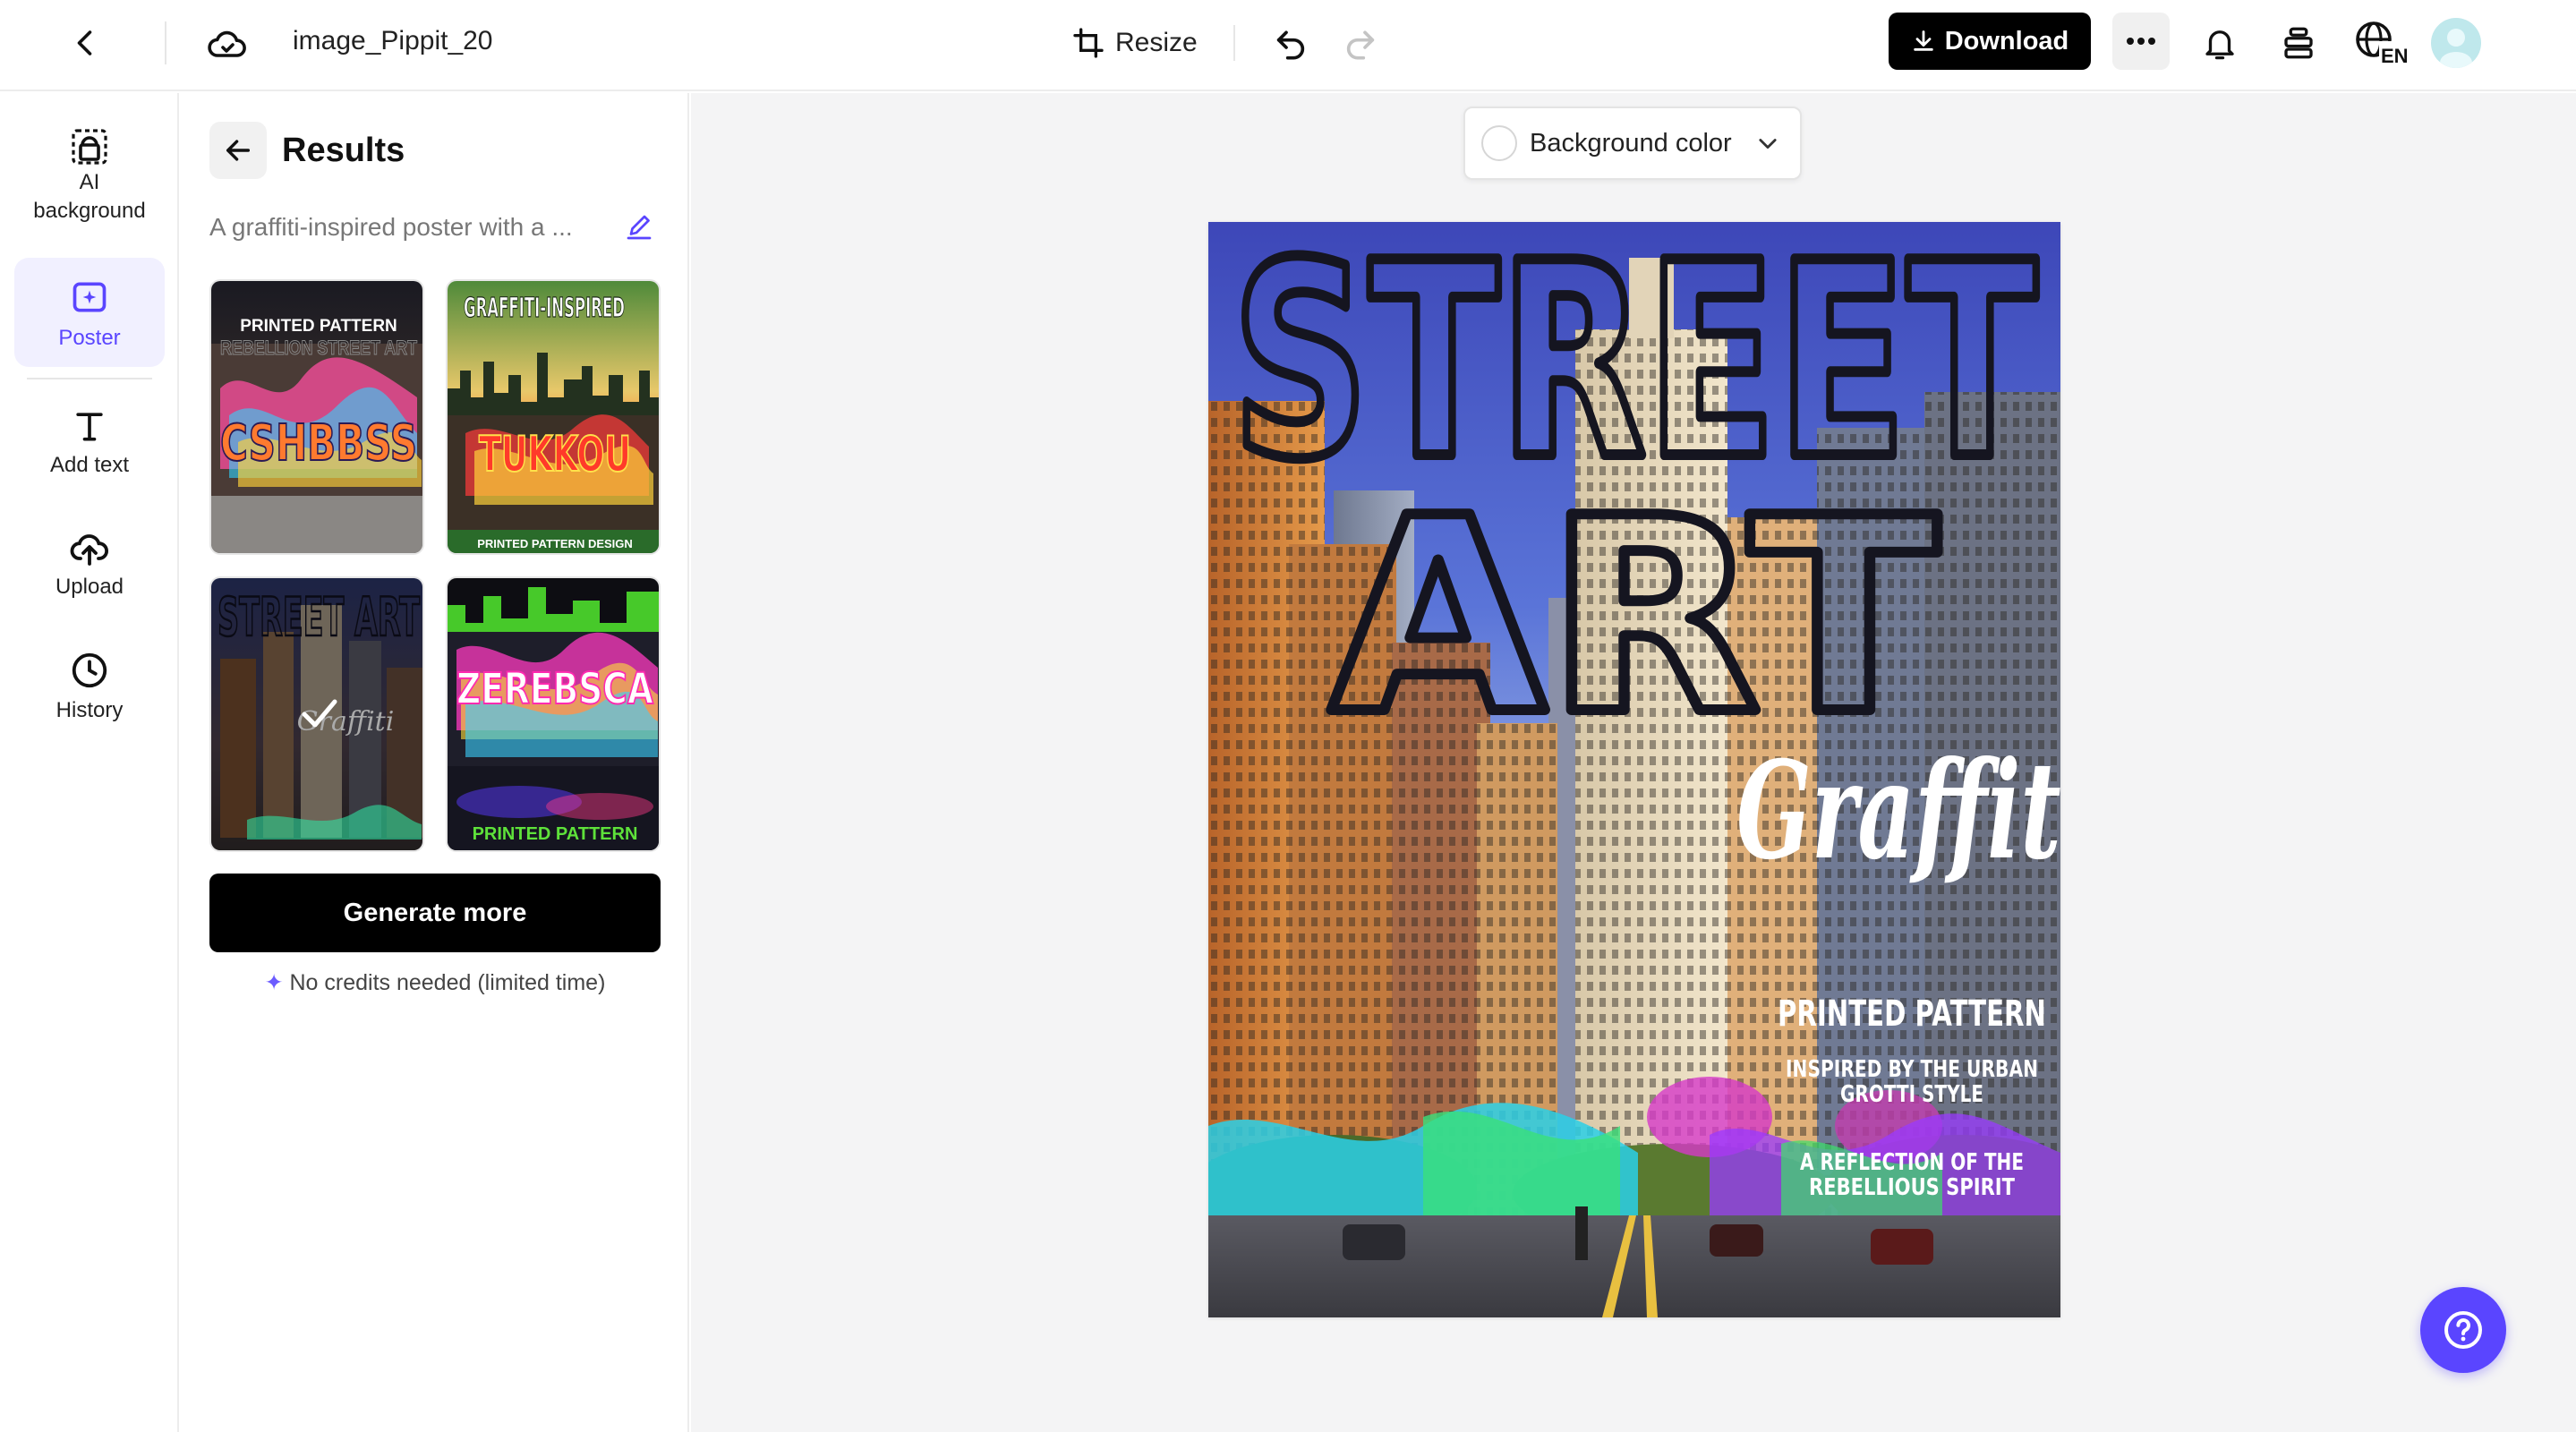  What do you see at coordinates (393, 41) in the screenshot?
I see `file-name: image_Pippit_20` at bounding box center [393, 41].